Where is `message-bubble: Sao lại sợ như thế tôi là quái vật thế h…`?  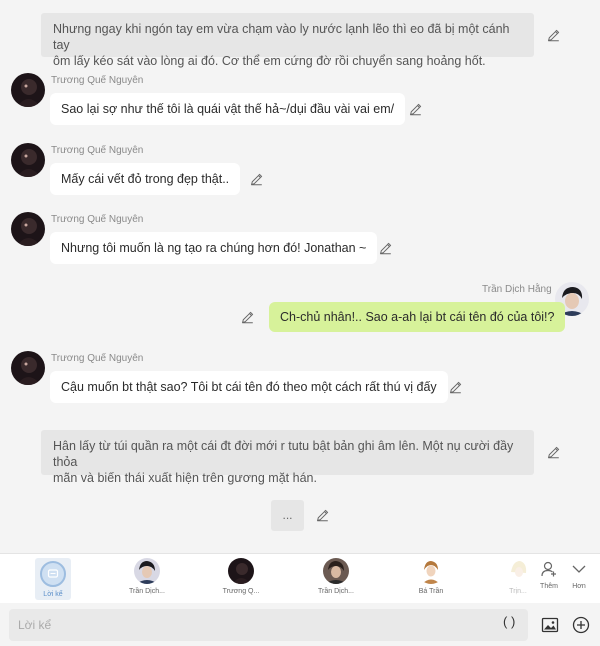
message-bubble: Sao lại sợ như thế tôi là quái vật thế h… is located at coordinates (228, 109).